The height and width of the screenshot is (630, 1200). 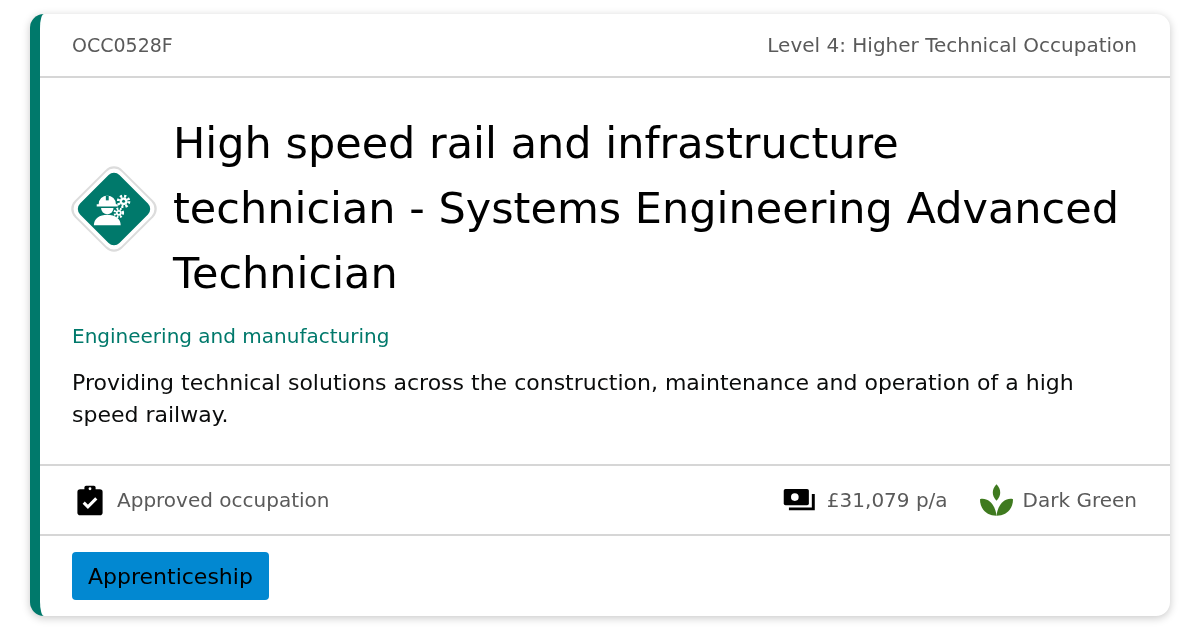 What do you see at coordinates (952, 45) in the screenshot?
I see `occupation-level: Level 4: Higher Technical Occupation` at bounding box center [952, 45].